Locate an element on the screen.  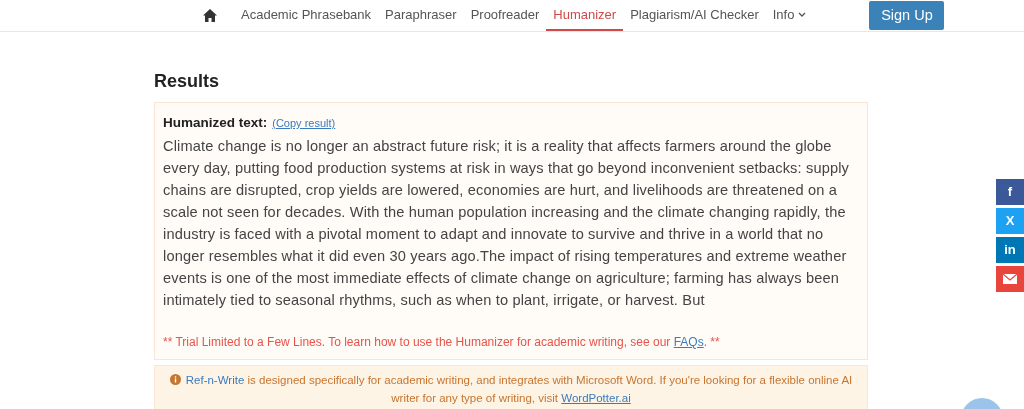
home-icon is located at coordinates (210, 15).